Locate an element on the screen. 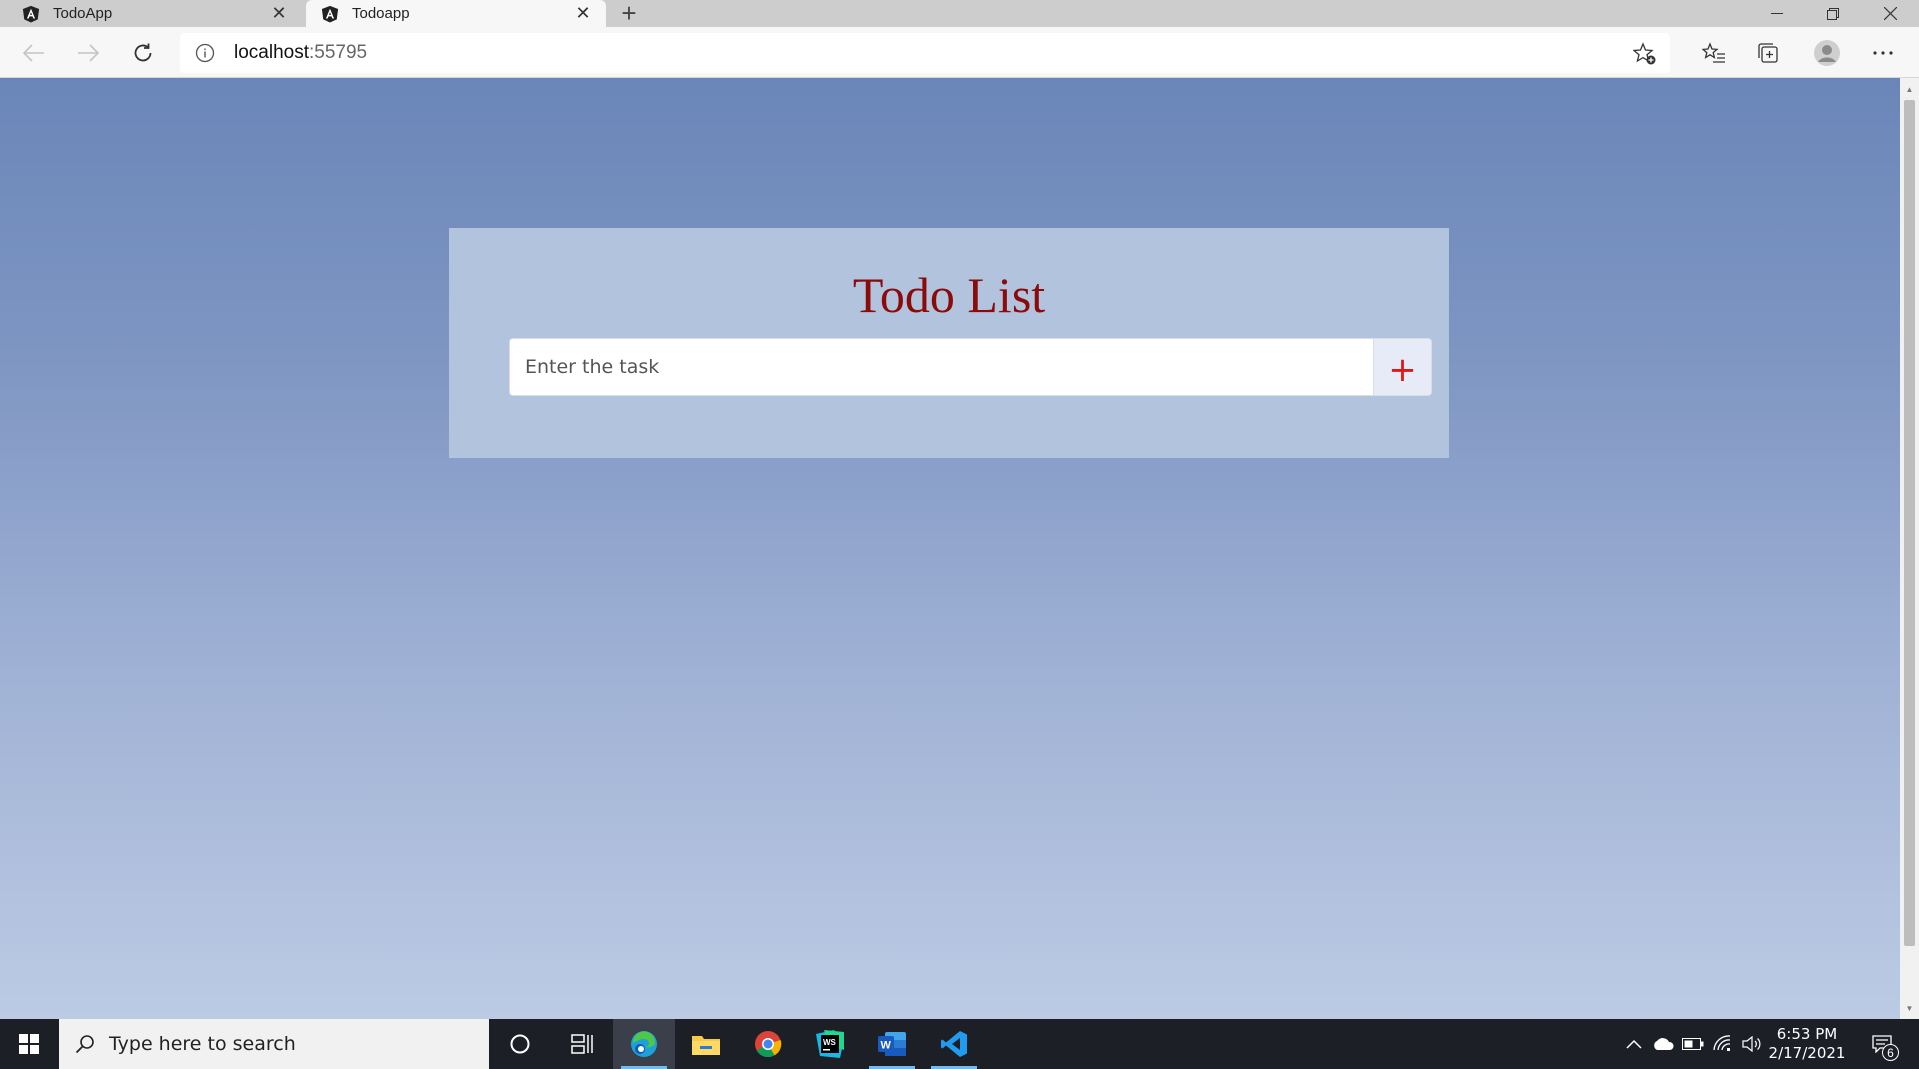  browser-toolbar: localhost:55795 is located at coordinates (959, 52).